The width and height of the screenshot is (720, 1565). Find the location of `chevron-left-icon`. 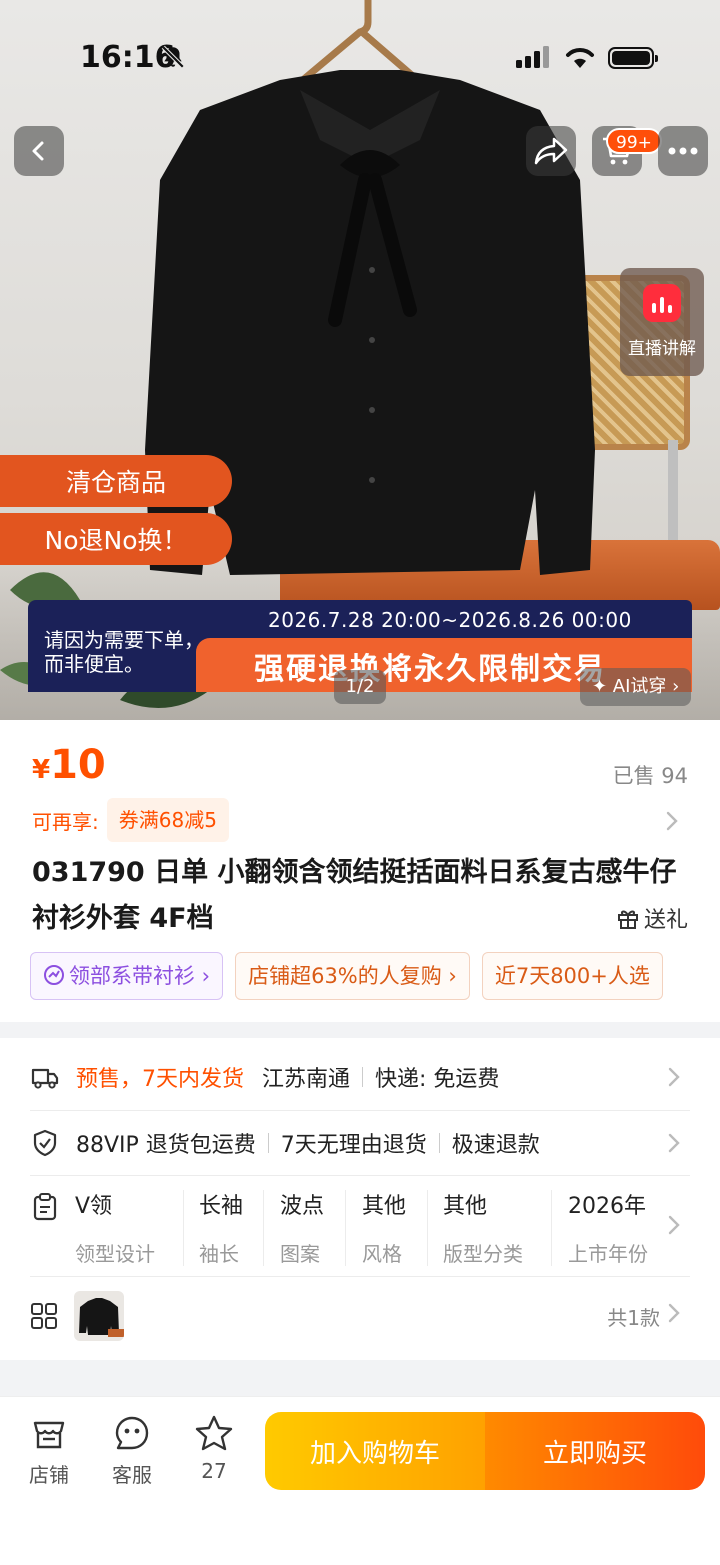

chevron-left-icon is located at coordinates (38, 151).